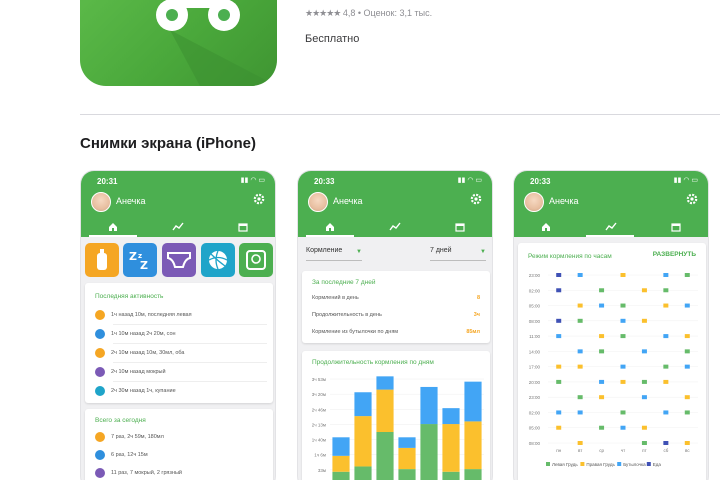 The height and width of the screenshot is (480, 720). Describe the element at coordinates (344, 282) in the screenshot. I see `card-title: За последние 7 дней` at that location.